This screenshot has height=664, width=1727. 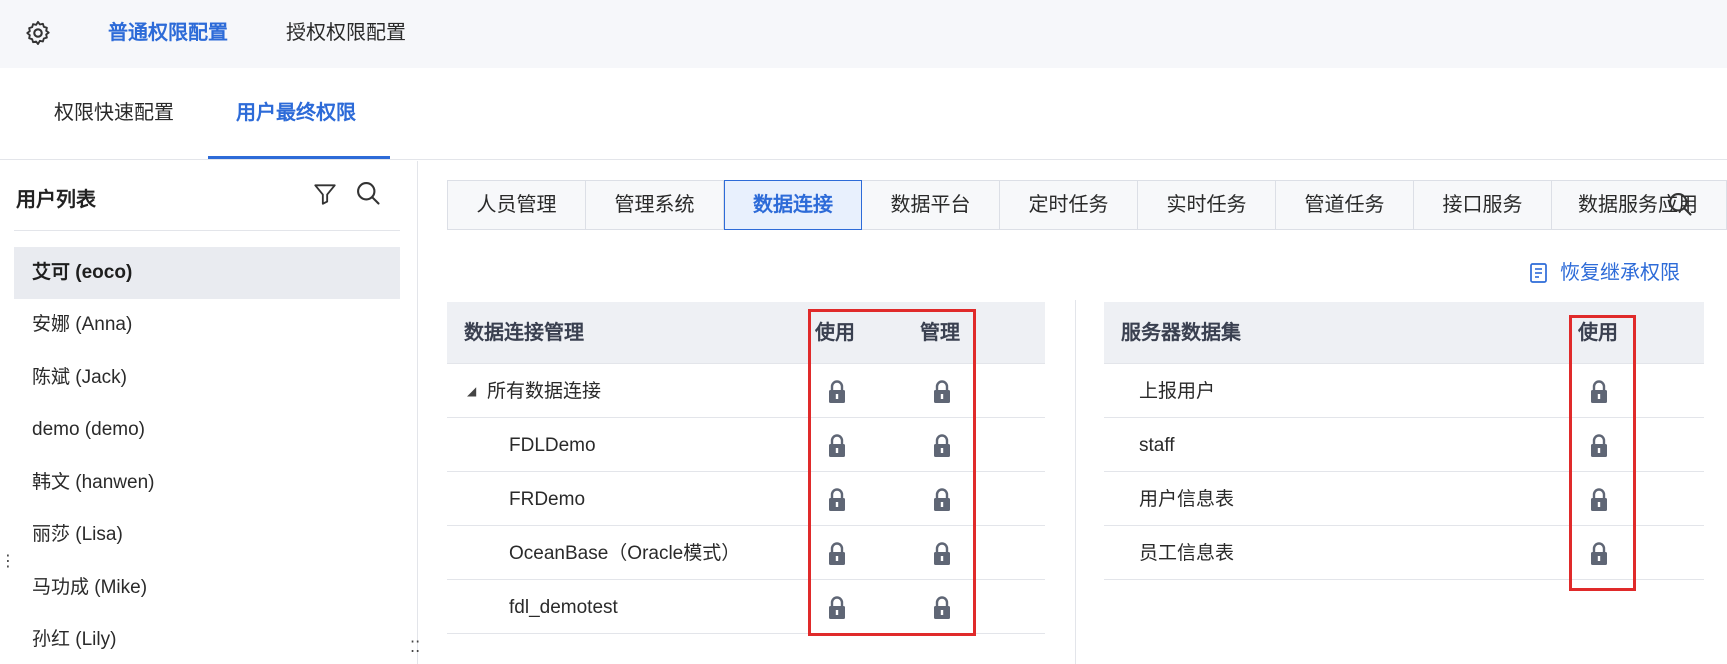 What do you see at coordinates (625, 553) in the screenshot?
I see `row-label: OceanBase（Oracle模式）` at bounding box center [625, 553].